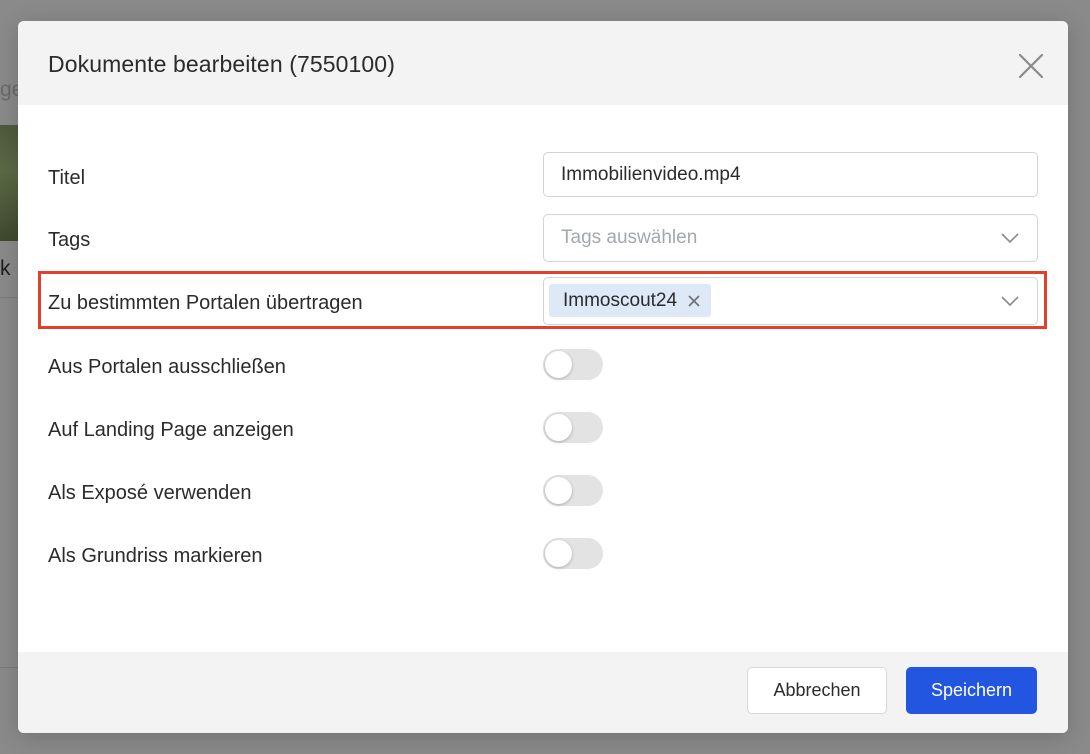 The height and width of the screenshot is (754, 1090). Describe the element at coordinates (5, 268) in the screenshot. I see `background-text-fragment: k` at that location.